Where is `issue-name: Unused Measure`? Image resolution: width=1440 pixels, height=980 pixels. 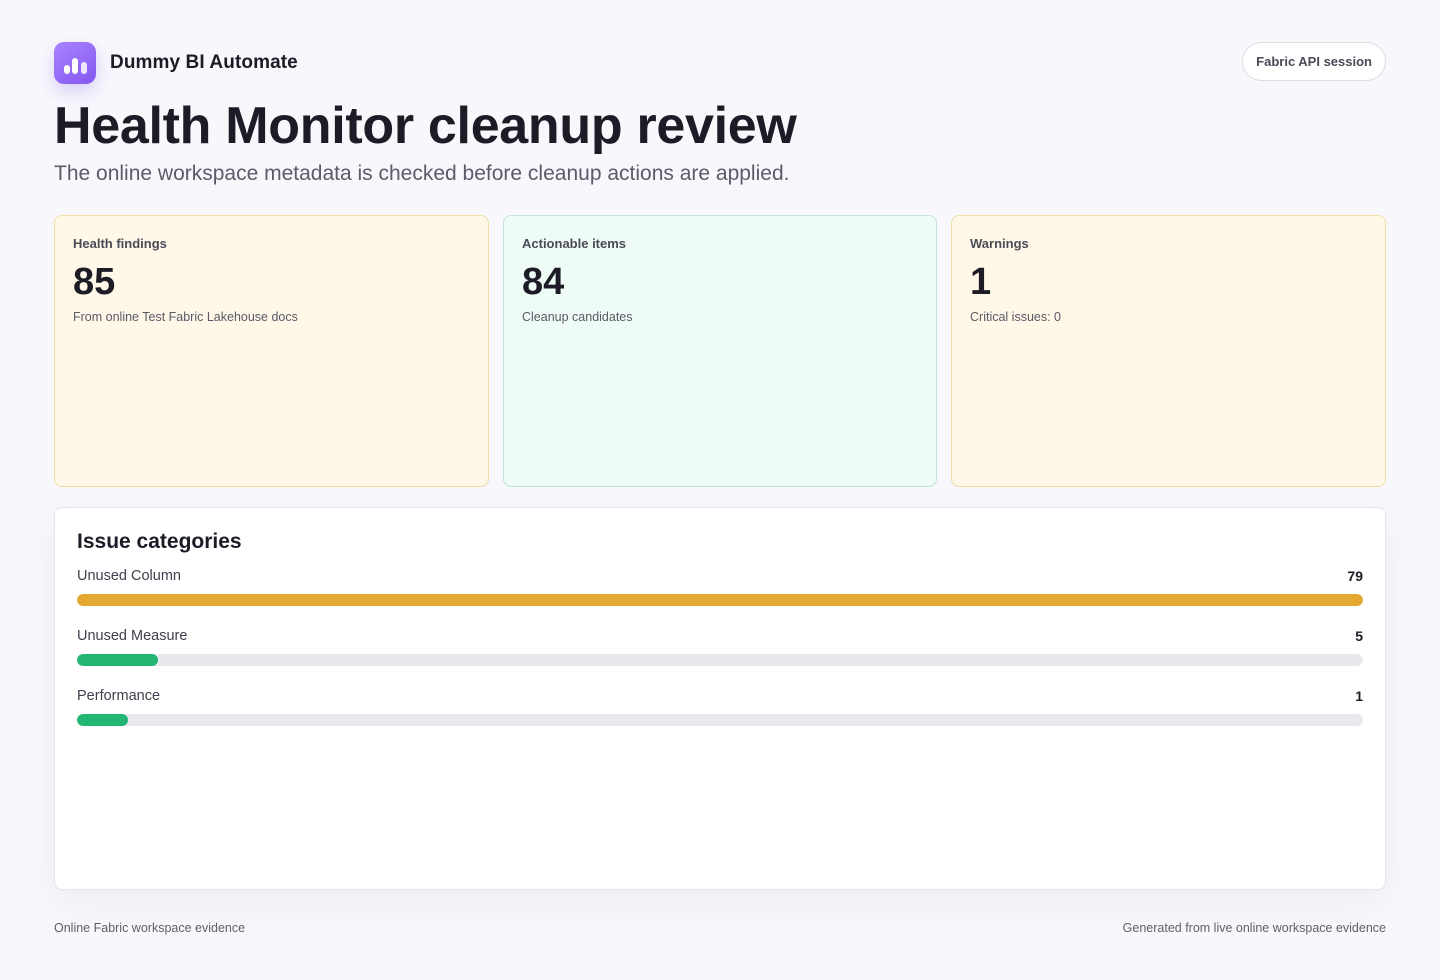 issue-name: Unused Measure is located at coordinates (132, 636).